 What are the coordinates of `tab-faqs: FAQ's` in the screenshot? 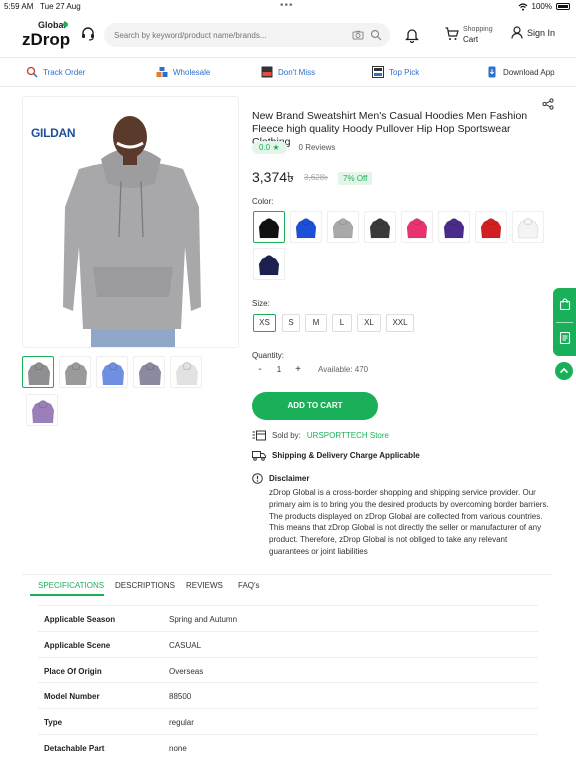 It's located at (249, 585).